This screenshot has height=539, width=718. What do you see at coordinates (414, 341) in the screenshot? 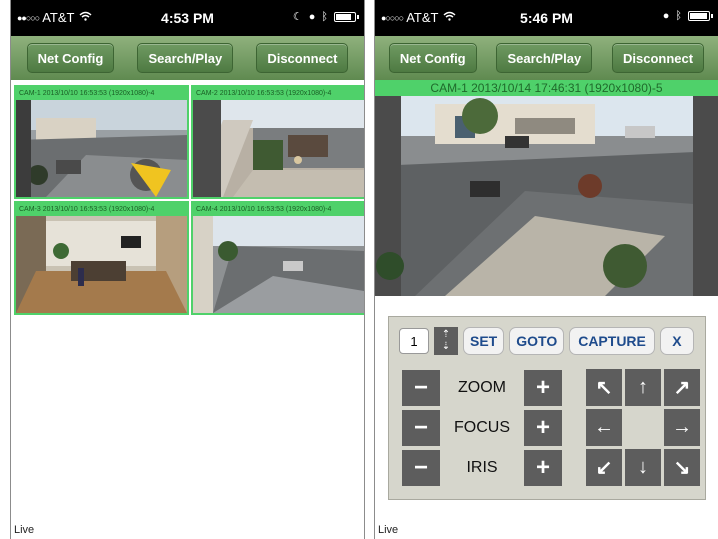
I see `preset-number-field: 1` at bounding box center [414, 341].